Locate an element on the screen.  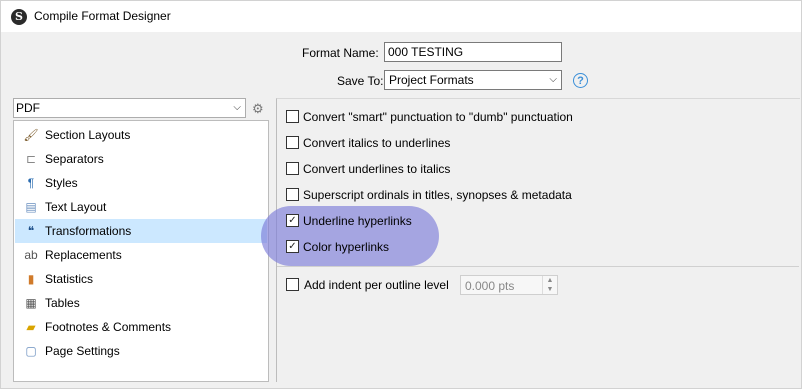
help-icon: ? is located at coordinates (580, 80).